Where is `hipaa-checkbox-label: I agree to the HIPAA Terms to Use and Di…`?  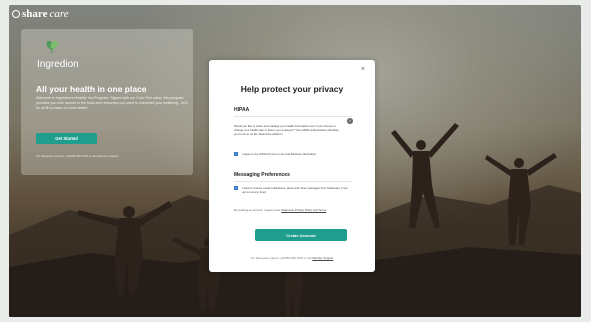 hipaa-checkbox-label: I agree to the HIPAA Terms to Use and Di… is located at coordinates (296, 154).